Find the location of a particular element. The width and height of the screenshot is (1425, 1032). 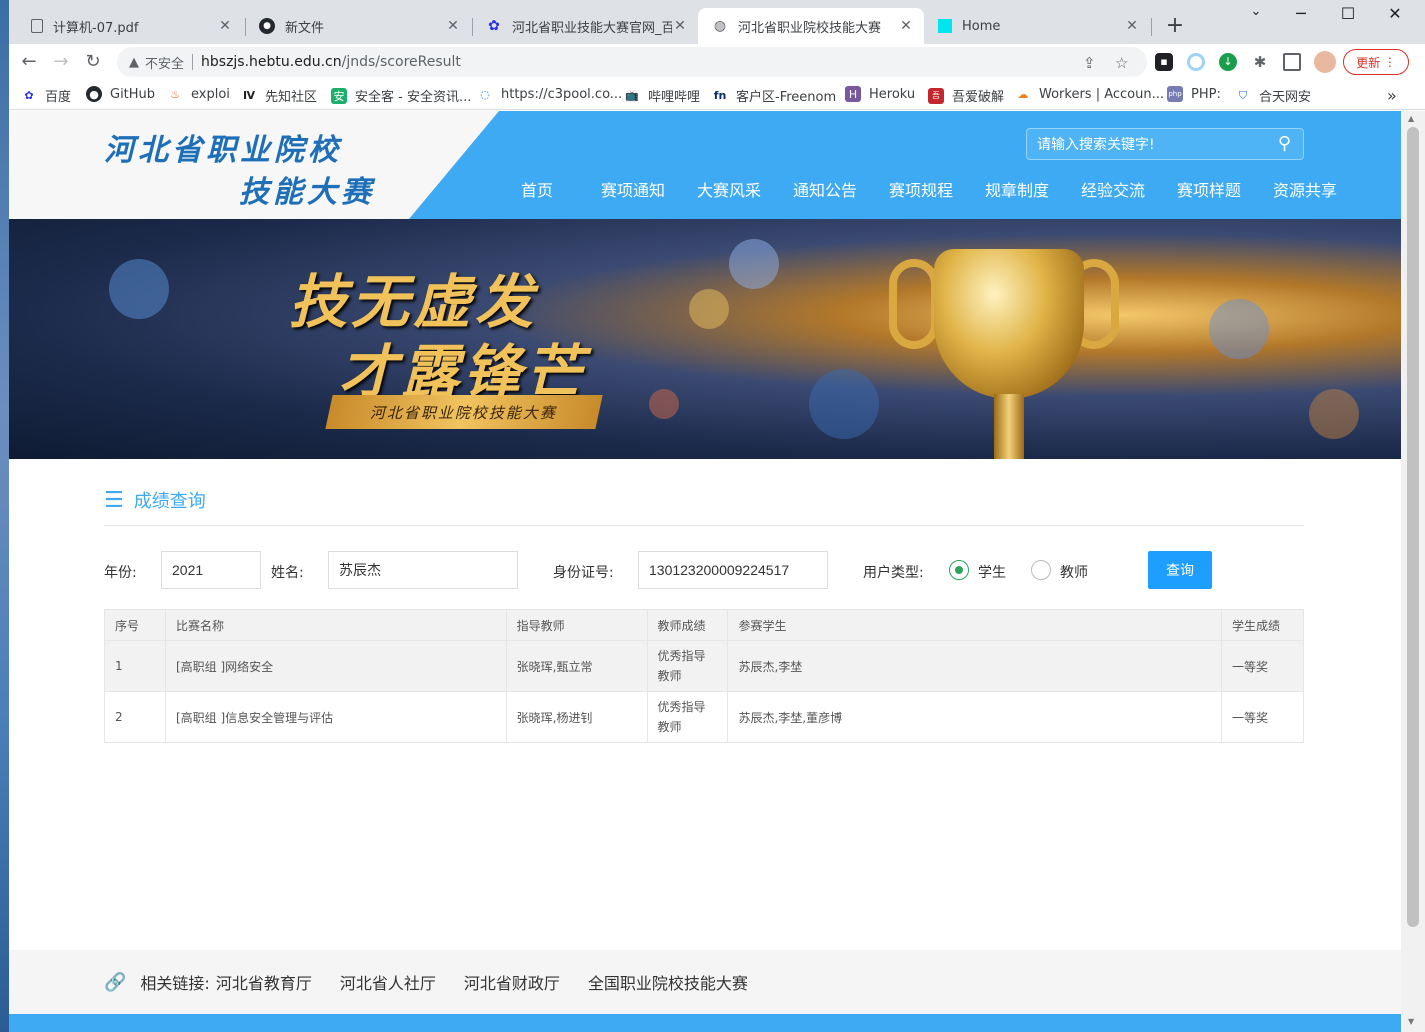

maximize-icon: ☐ is located at coordinates (1348, 13).